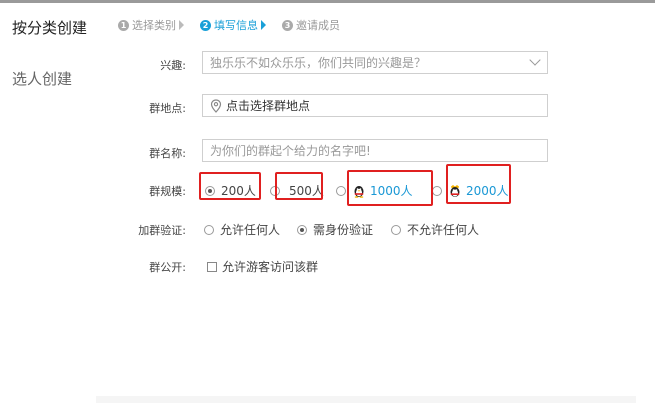 The width and height of the screenshot is (655, 403). I want to click on chevron-down-icon, so click(535, 60).